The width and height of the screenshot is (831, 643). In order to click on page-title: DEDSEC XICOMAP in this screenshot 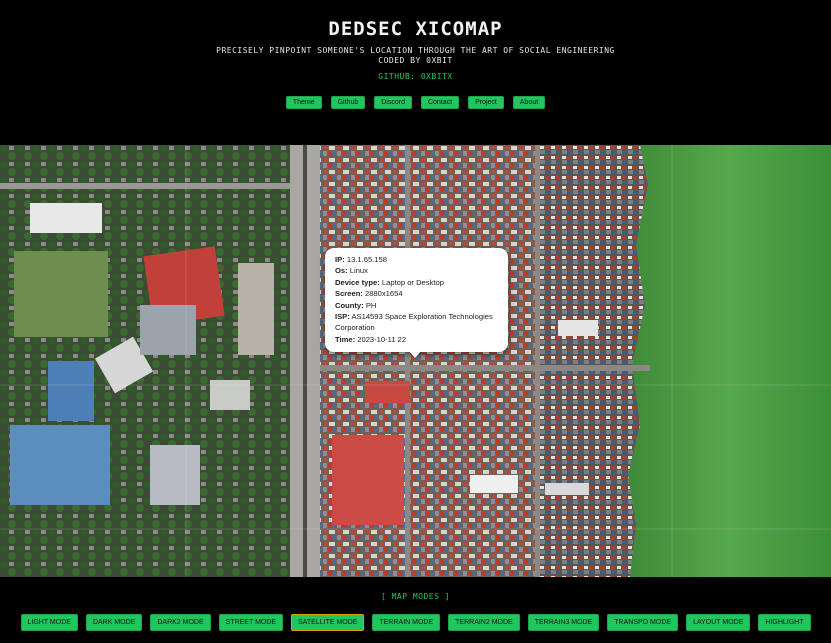, I will do `click(415, 29)`.